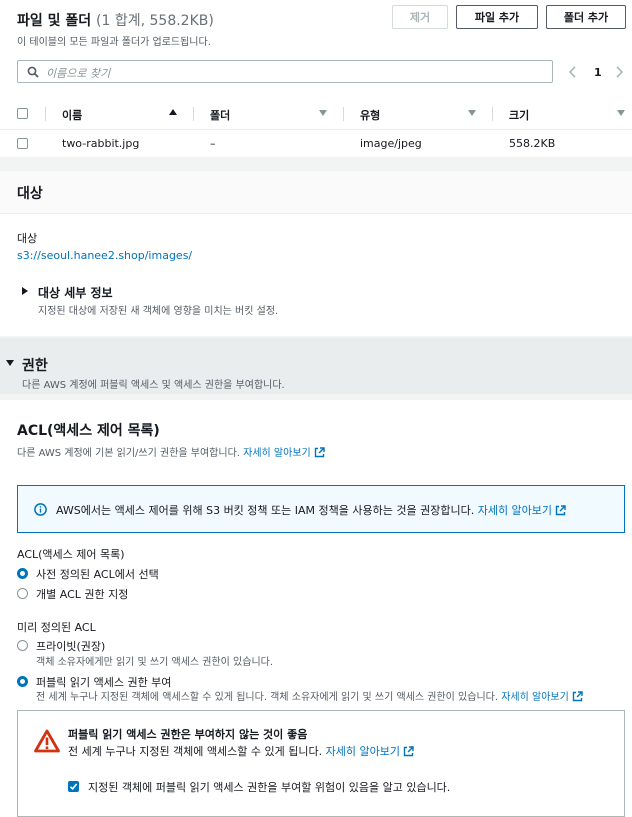  Describe the element at coordinates (40, 509) in the screenshot. I see `info-icon` at that location.